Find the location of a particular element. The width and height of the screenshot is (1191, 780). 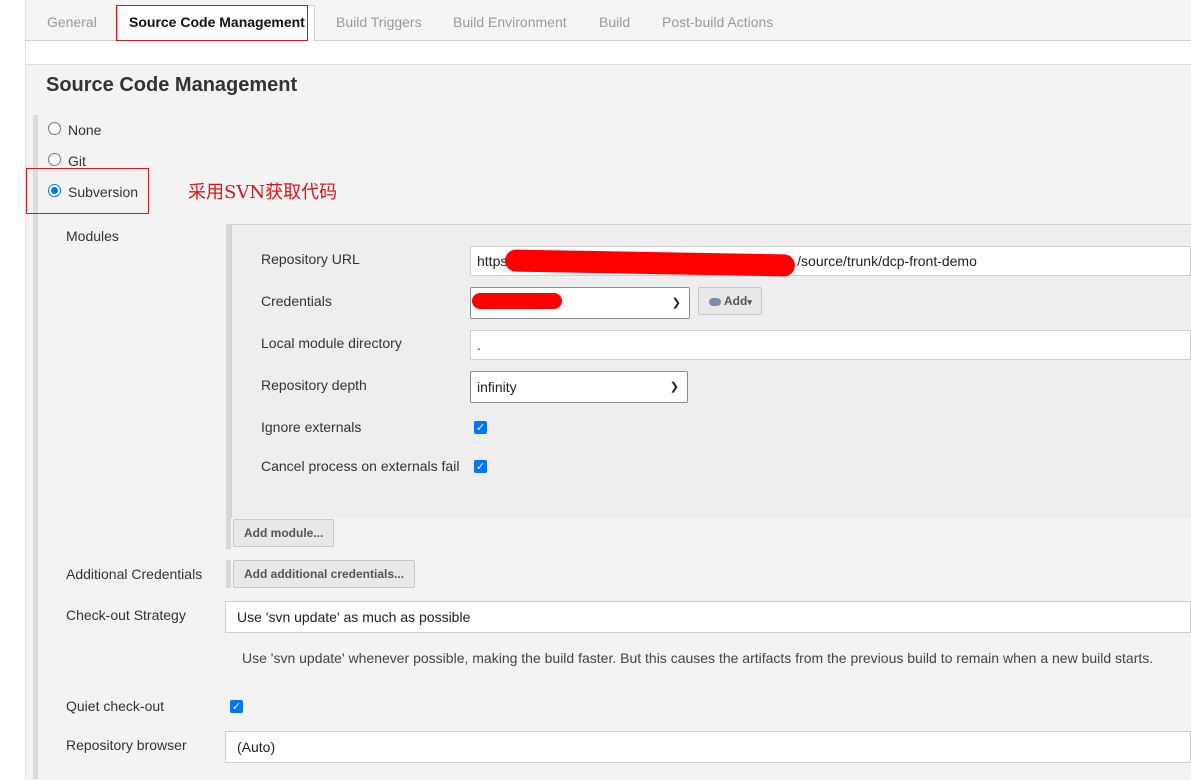

section-title: Source Code Management is located at coordinates (172, 85).